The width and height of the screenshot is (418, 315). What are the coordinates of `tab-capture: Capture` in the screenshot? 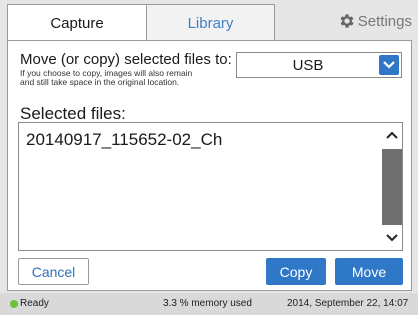 It's located at (77, 22).